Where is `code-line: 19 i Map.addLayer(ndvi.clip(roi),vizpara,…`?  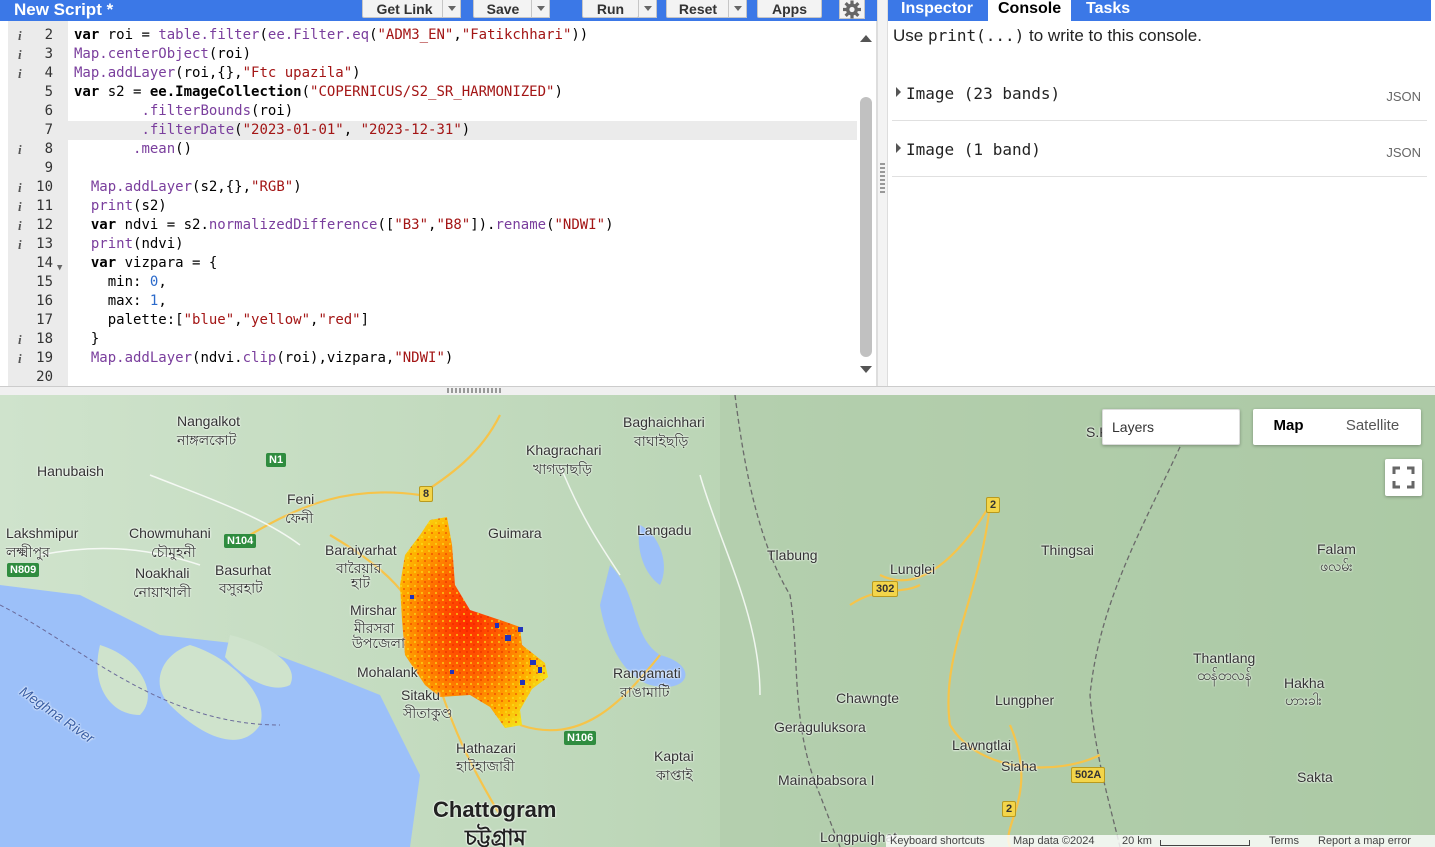
code-line: 19 i Map.addLayer(ndvi.clip(roi),vizpara,… is located at coordinates (432, 358).